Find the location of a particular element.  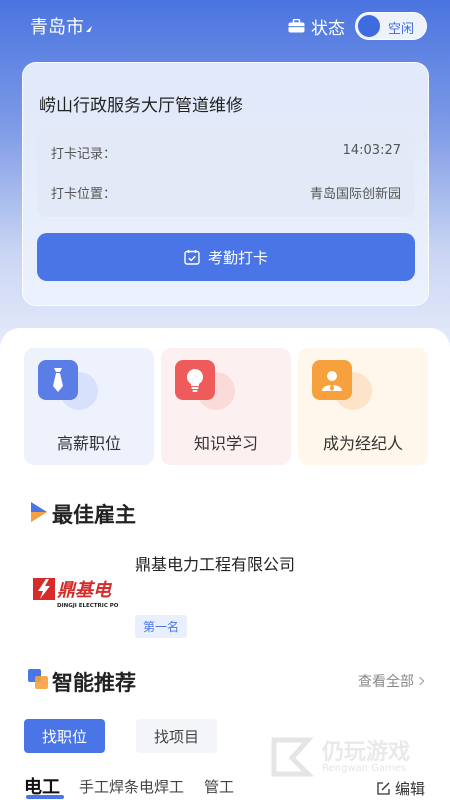

edit-label: 编辑 is located at coordinates (410, 789).